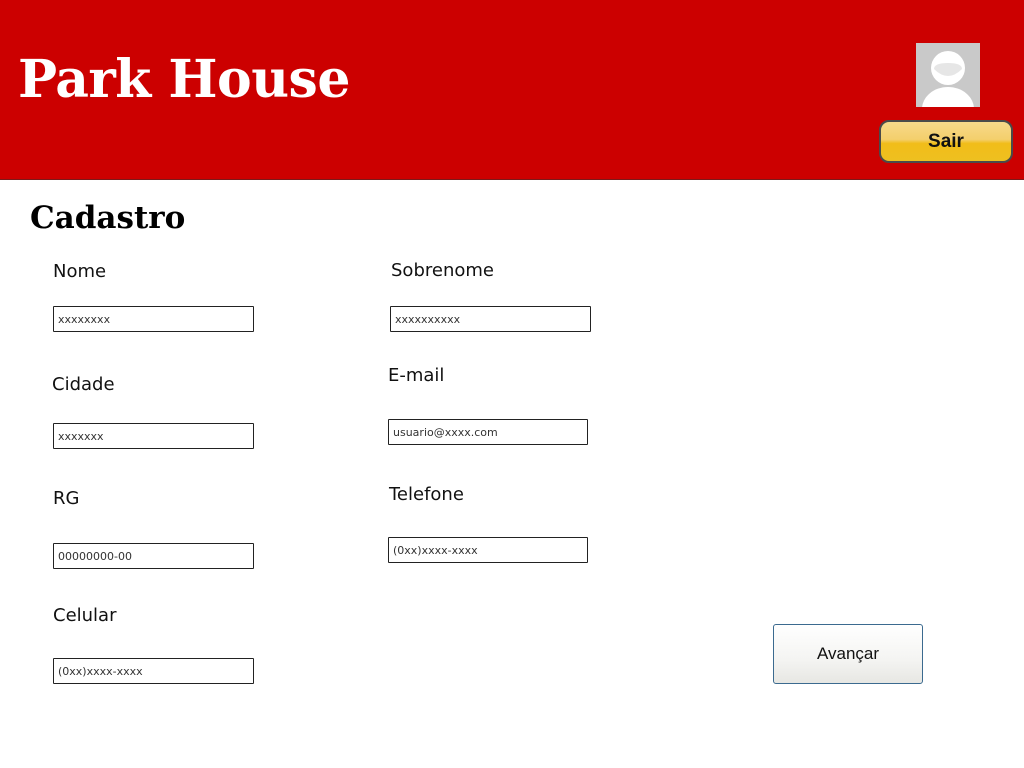  What do you see at coordinates (80, 271) in the screenshot?
I see `nome-label: Nome` at bounding box center [80, 271].